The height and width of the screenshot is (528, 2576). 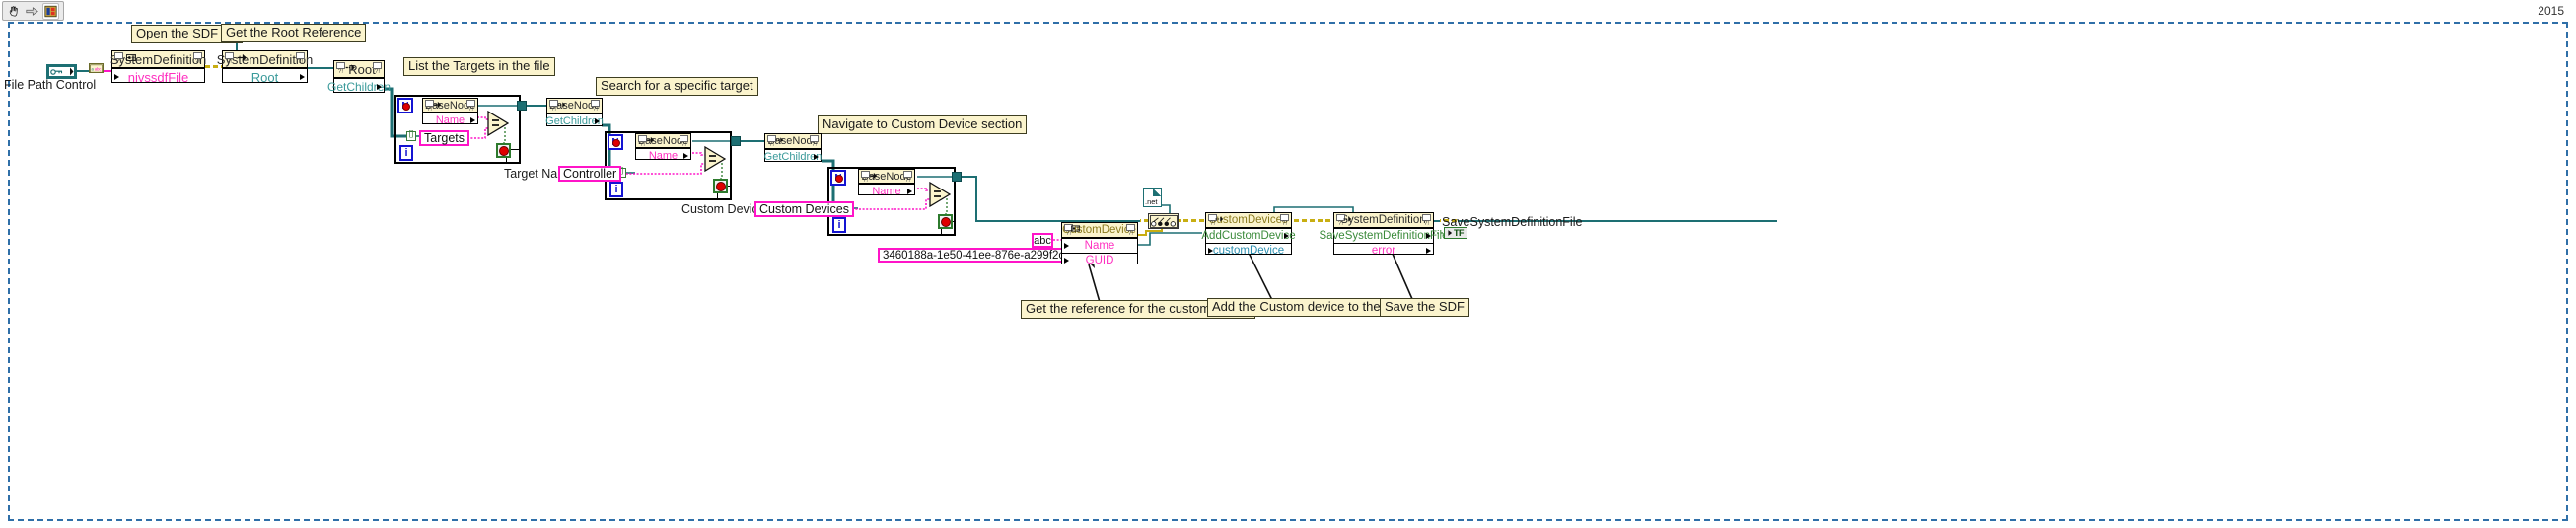 I want to click on node-row-label: customDevice, so click(x=1248, y=251).